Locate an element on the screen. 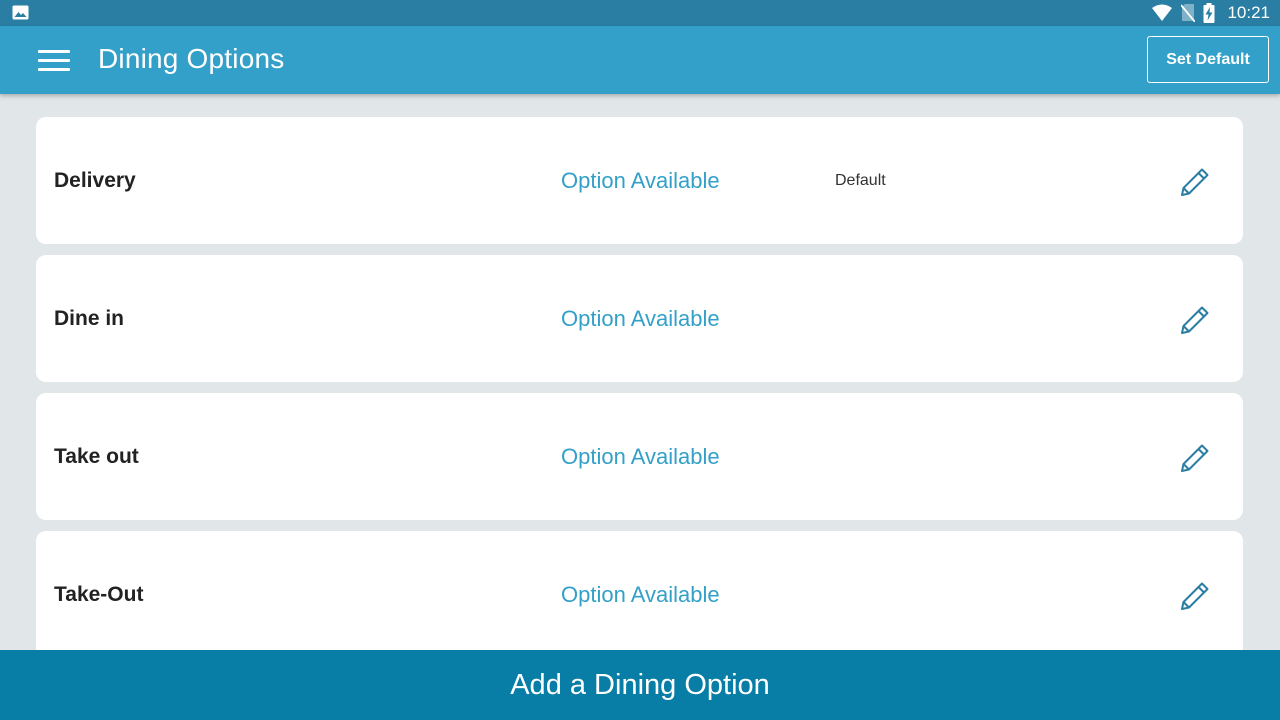  dining-option-name: Dine in is located at coordinates (89, 318).